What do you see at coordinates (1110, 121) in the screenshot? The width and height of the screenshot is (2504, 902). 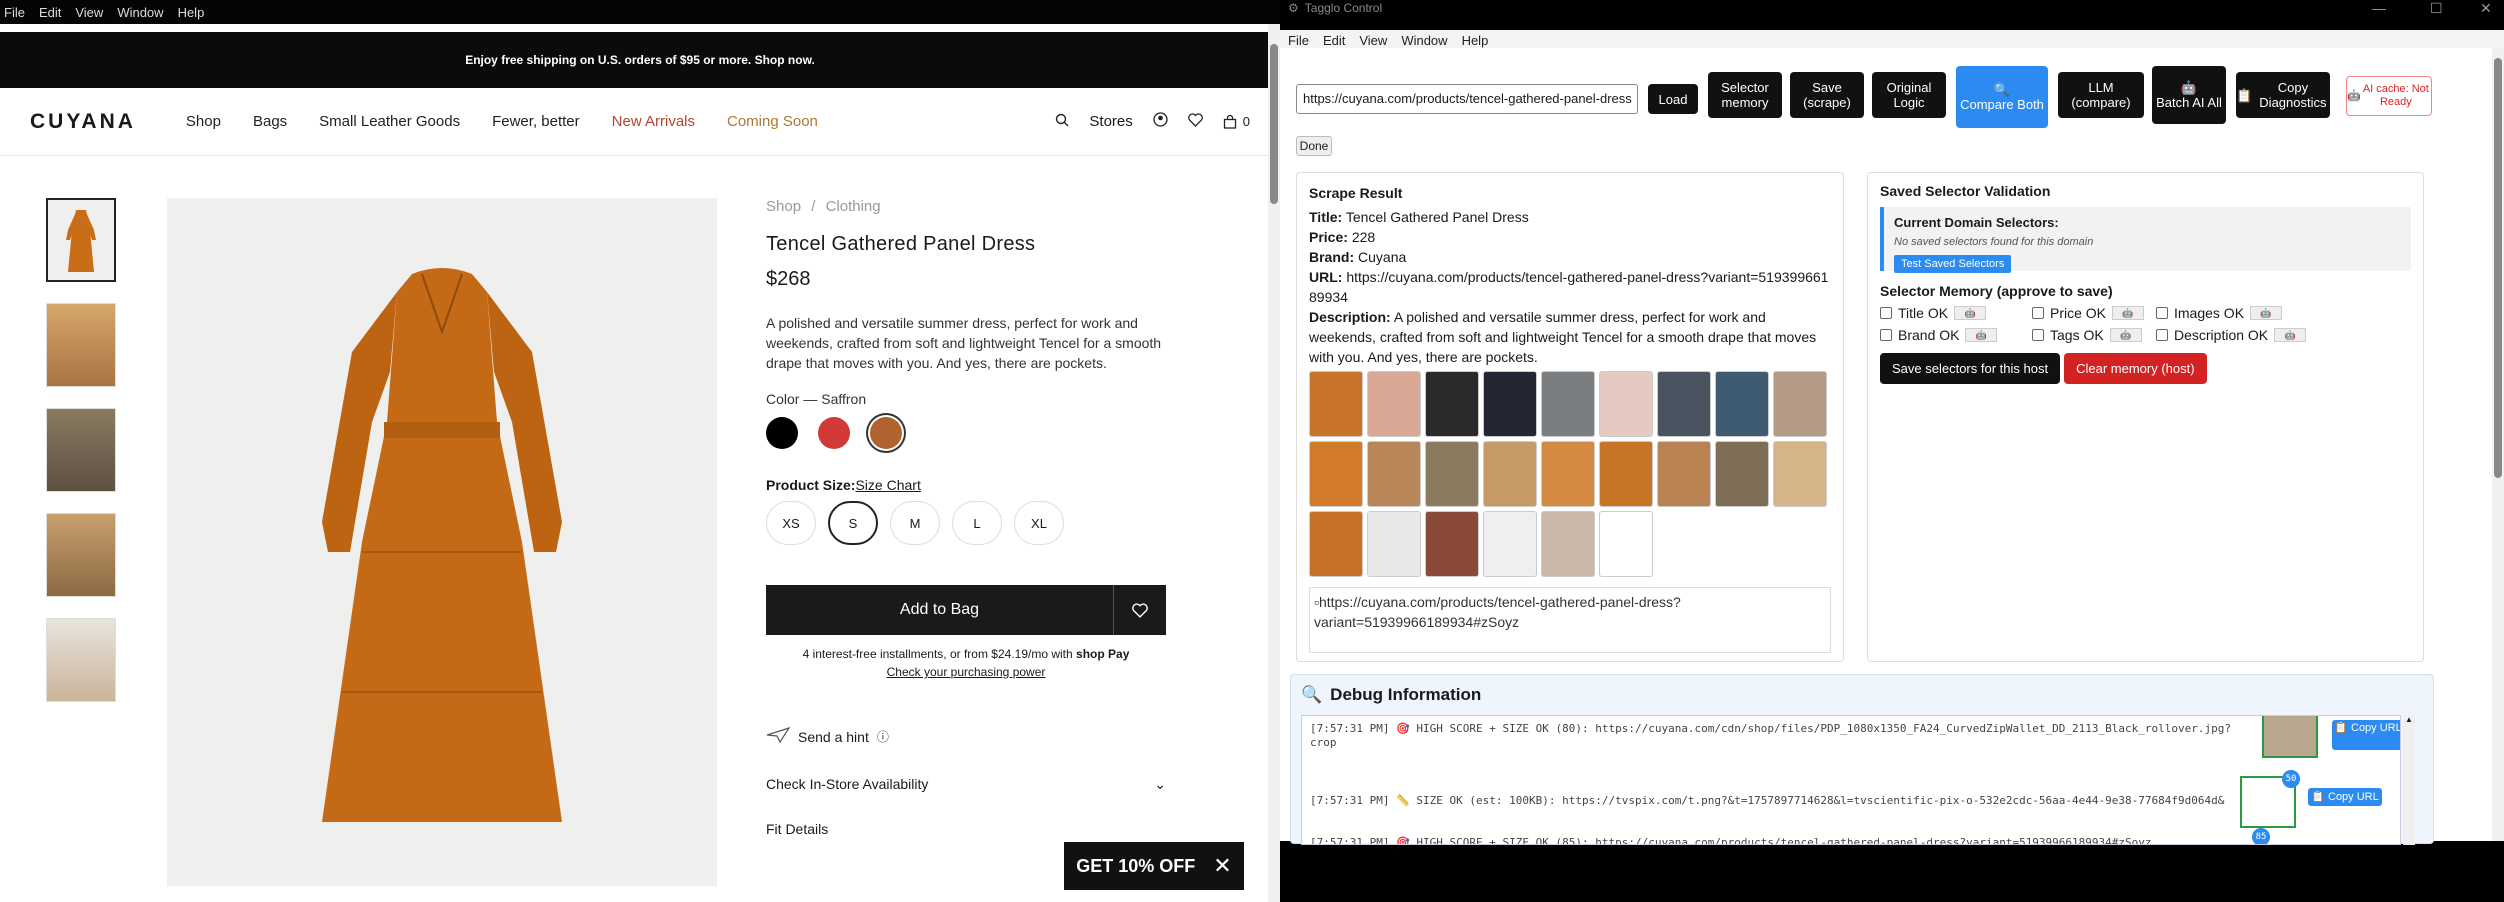 I see `stores-link: Stores` at bounding box center [1110, 121].